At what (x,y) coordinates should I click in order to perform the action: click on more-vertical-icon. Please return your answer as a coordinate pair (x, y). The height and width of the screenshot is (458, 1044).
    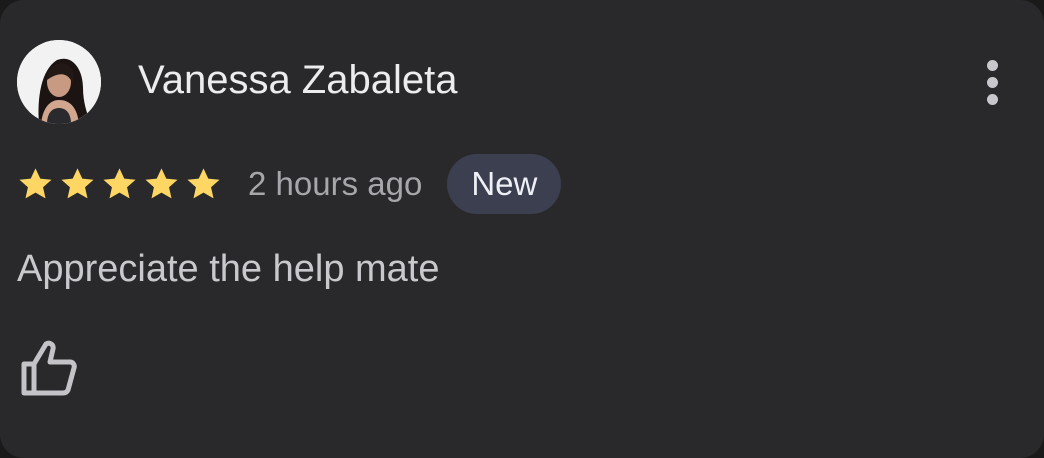
    Looking at the image, I should click on (992, 65).